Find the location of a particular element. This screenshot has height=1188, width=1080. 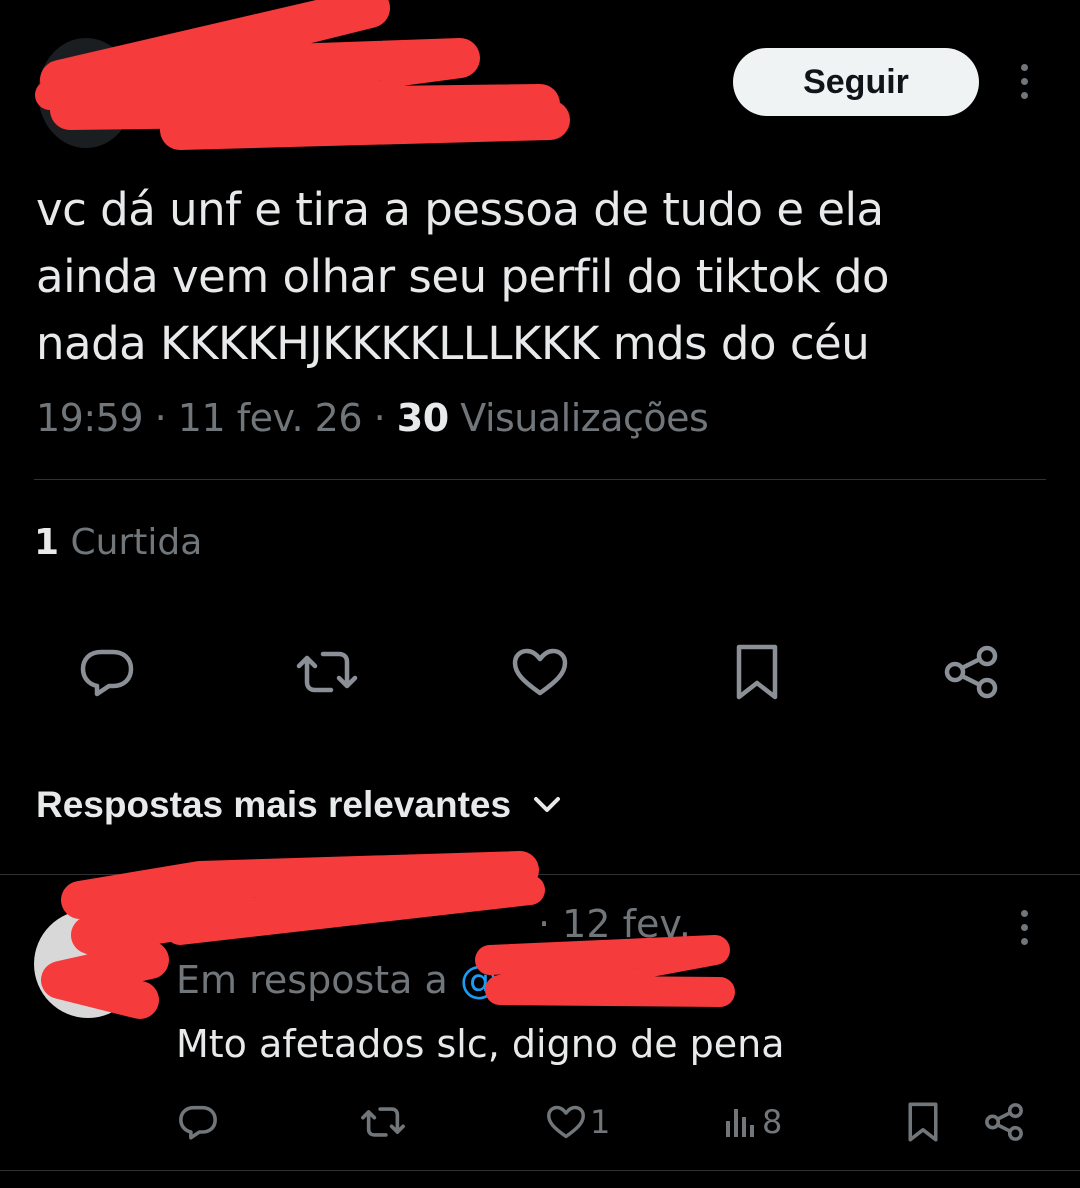

reply-text: Mto afetados slc, digno de pena is located at coordinates (480, 1044).